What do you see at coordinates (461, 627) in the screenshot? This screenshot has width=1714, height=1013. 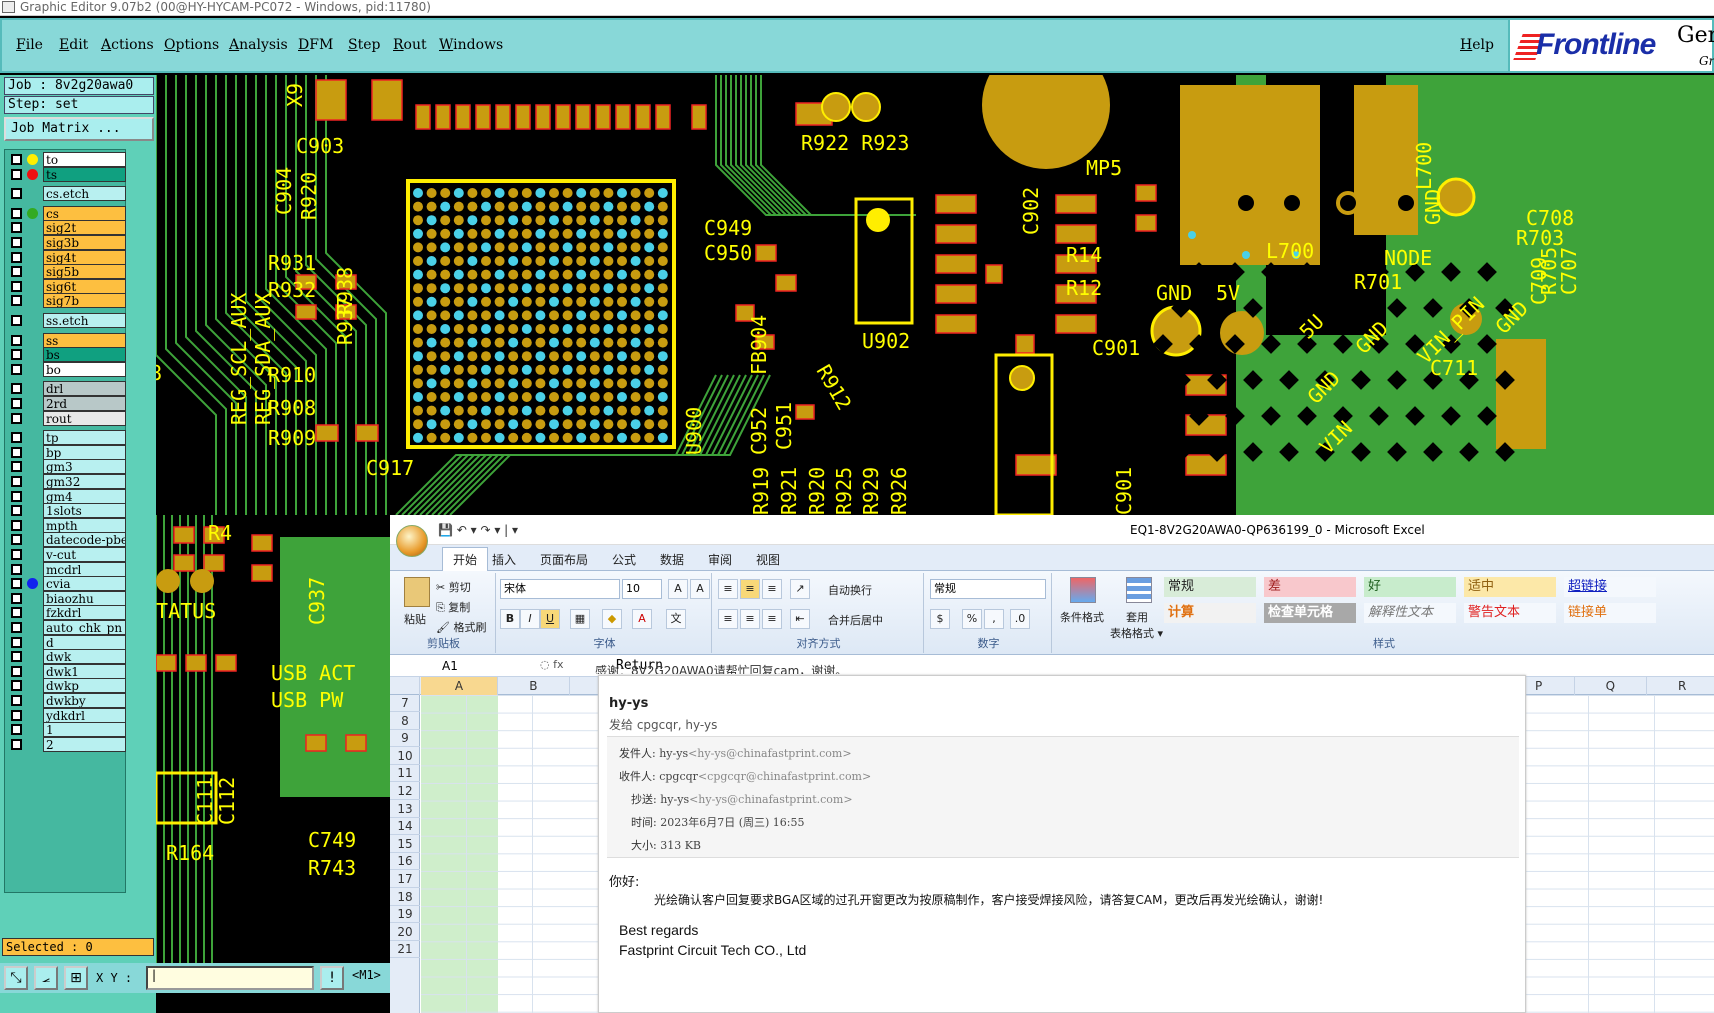 I see `format-painter-button: 🖌 格式刷` at bounding box center [461, 627].